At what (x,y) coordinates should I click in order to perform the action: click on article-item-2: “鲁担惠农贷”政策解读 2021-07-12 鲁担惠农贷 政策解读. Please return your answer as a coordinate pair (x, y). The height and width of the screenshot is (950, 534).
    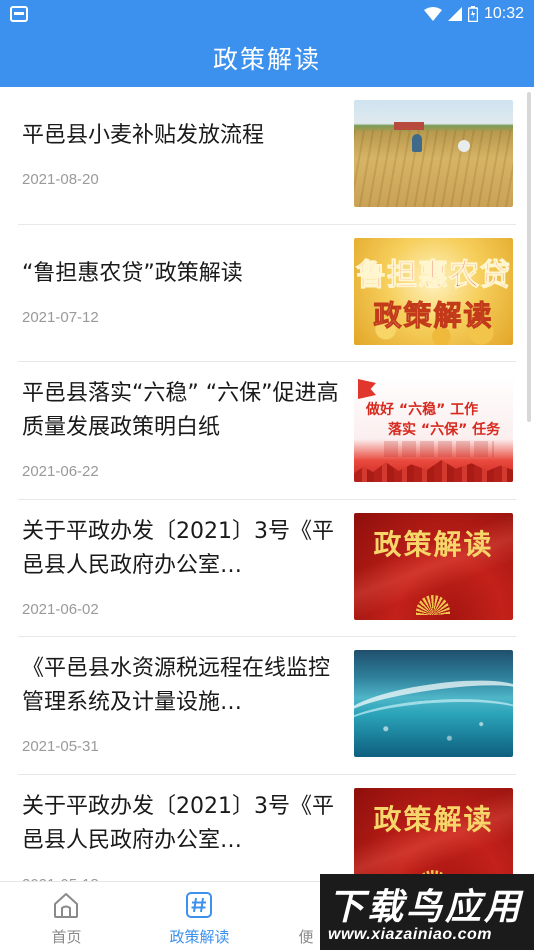
    Looking at the image, I should click on (267, 293).